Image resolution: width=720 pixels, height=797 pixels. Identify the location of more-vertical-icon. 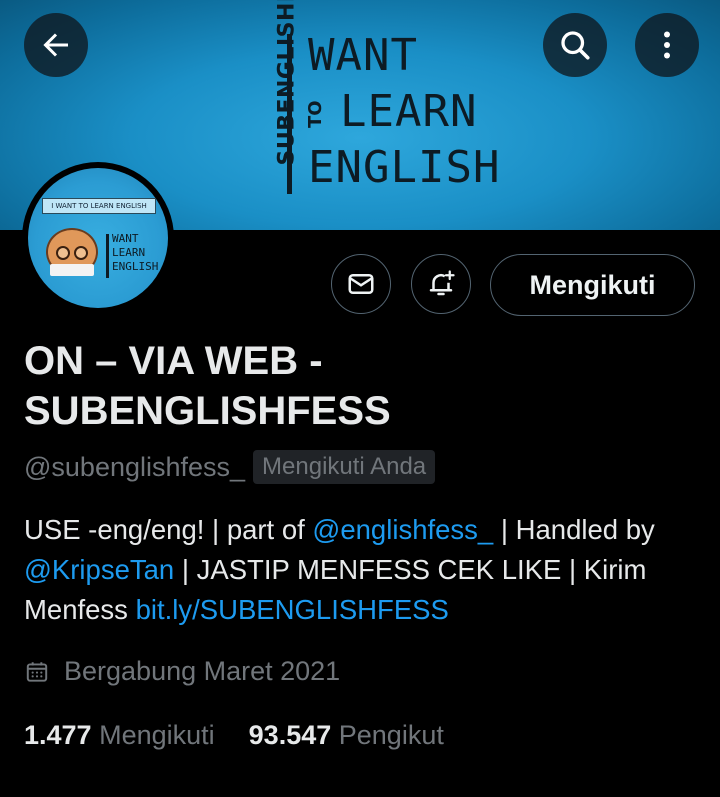
(667, 45).